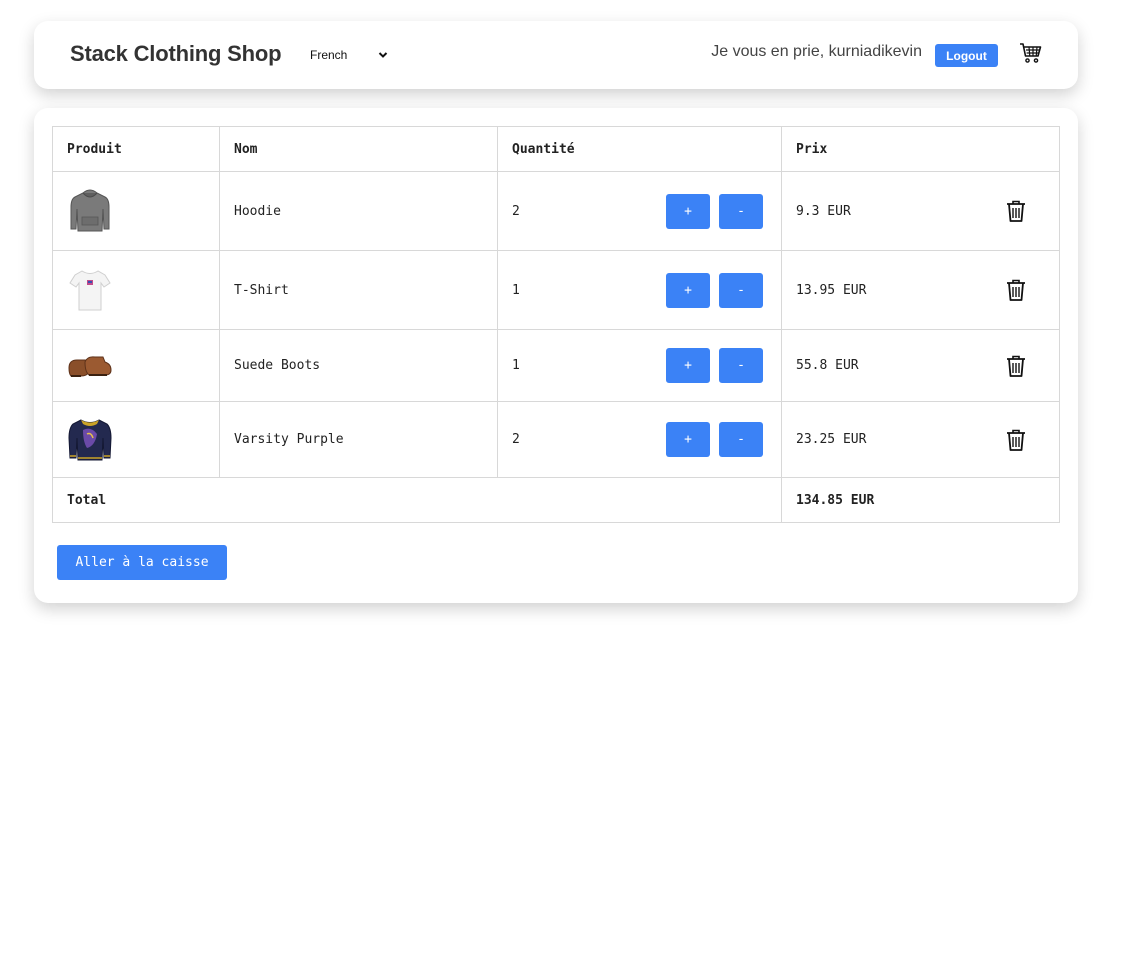  What do you see at coordinates (920, 290) in the screenshot?
I see `price-cell: 13.95 EUR` at bounding box center [920, 290].